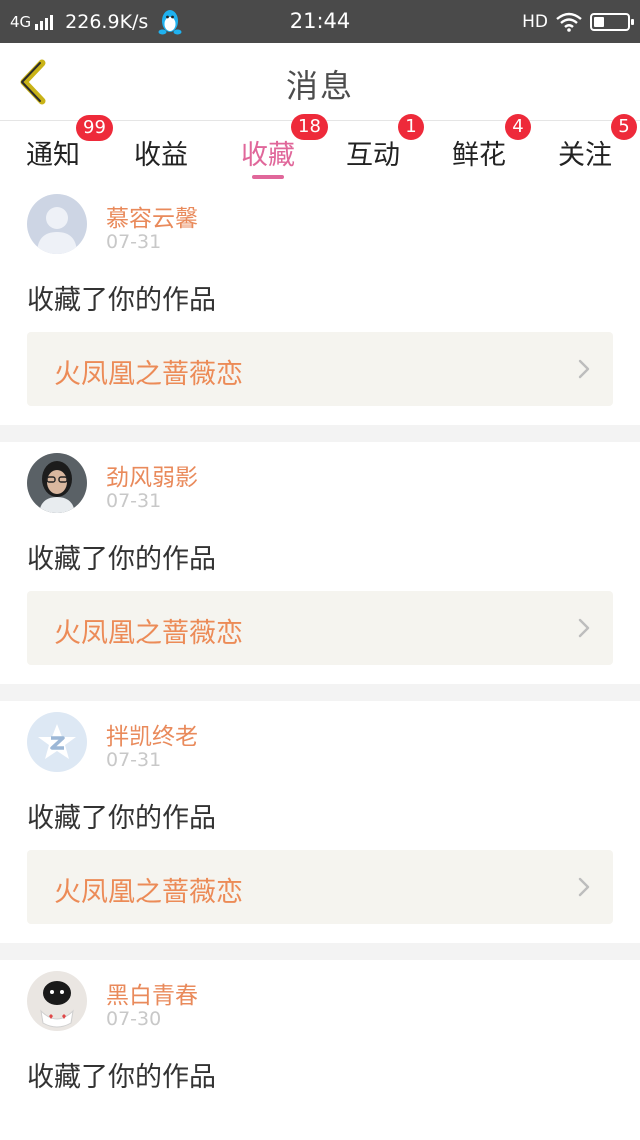  What do you see at coordinates (373, 152) in the screenshot?
I see `tab-interactions: 互动` at bounding box center [373, 152].